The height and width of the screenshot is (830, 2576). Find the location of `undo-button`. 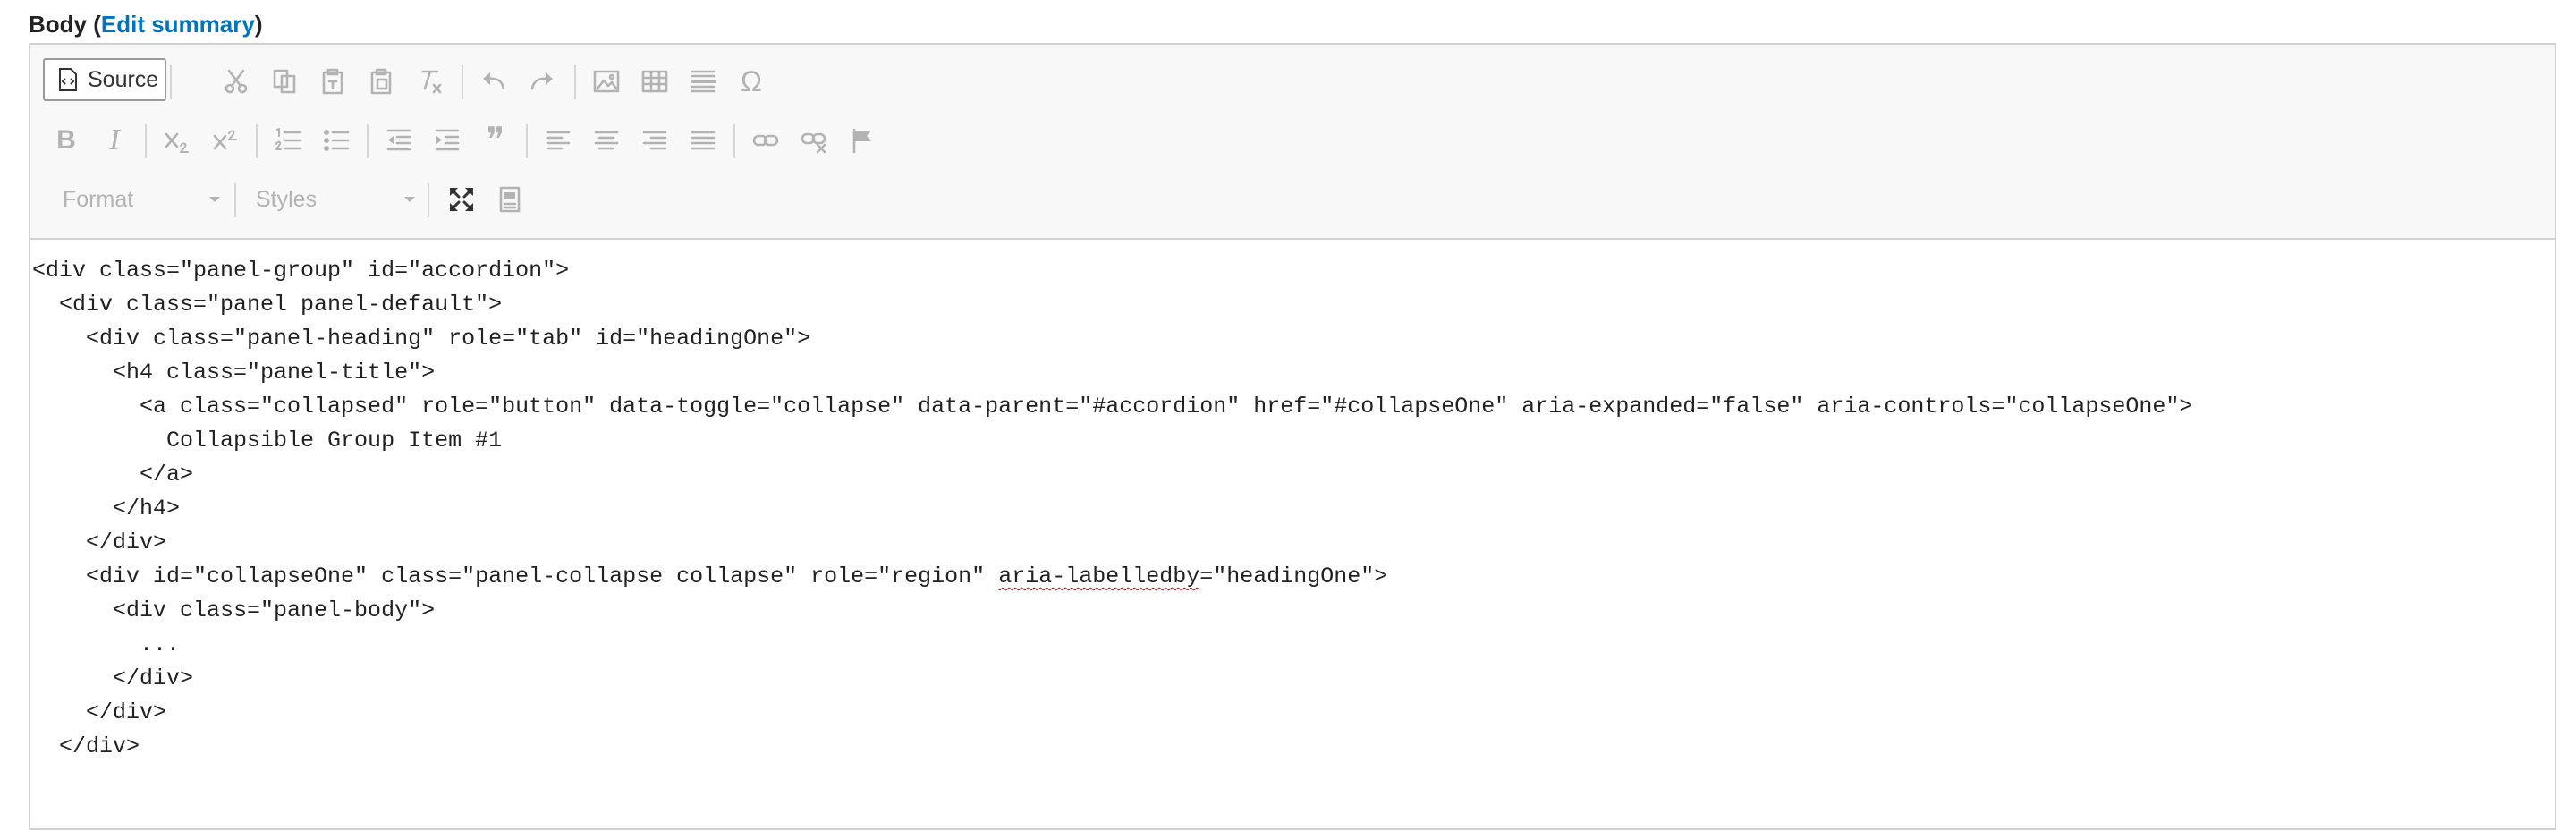

undo-button is located at coordinates (493, 81).